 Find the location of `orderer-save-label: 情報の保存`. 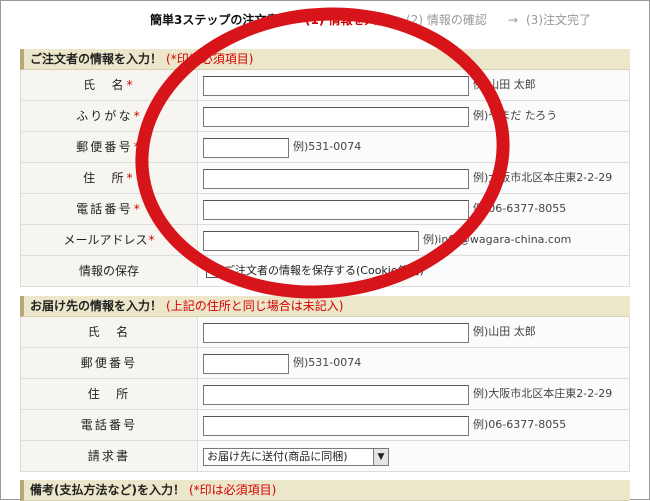

orderer-save-label: 情報の保存 is located at coordinates (109, 271).